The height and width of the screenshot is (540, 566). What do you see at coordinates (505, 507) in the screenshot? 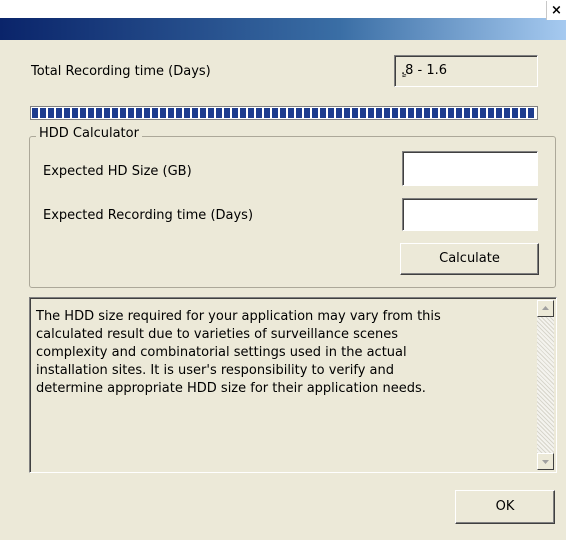
I see `ok-button: OK` at bounding box center [505, 507].